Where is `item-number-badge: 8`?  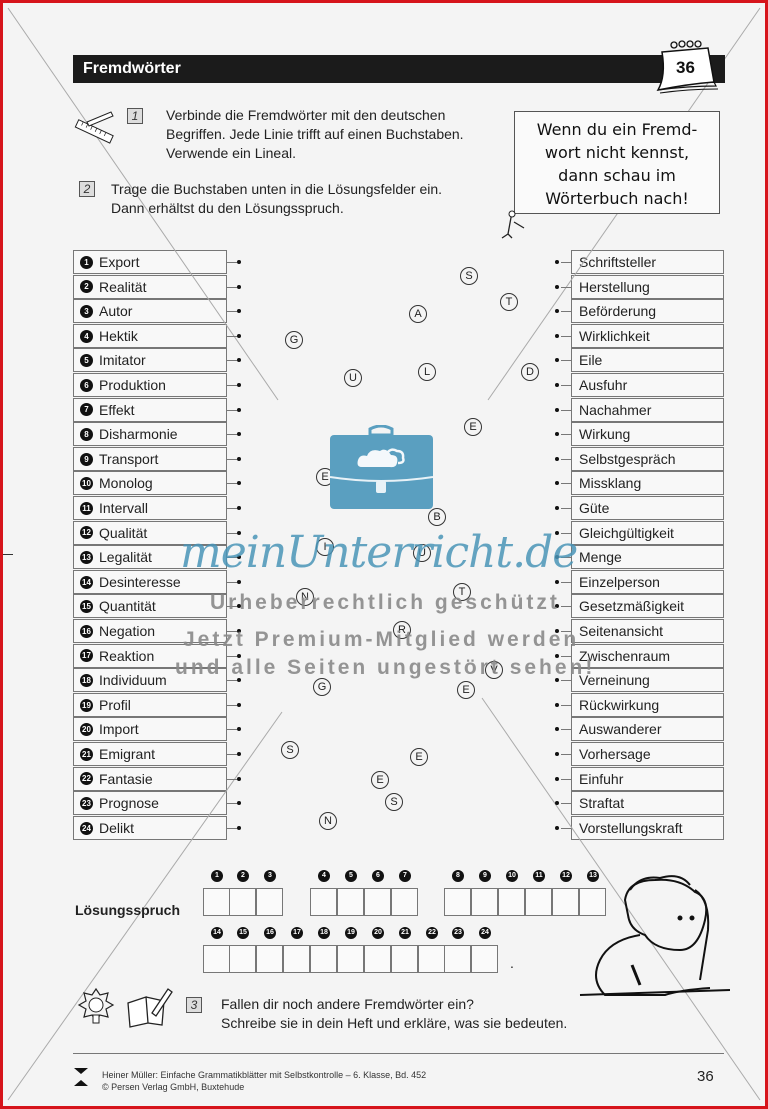
item-number-badge: 8 is located at coordinates (86, 434).